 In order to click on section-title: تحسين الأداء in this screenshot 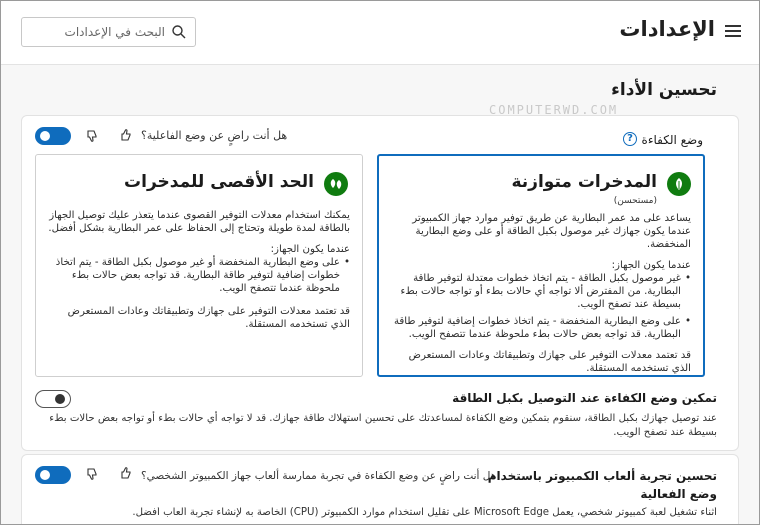, I will do `click(664, 90)`.